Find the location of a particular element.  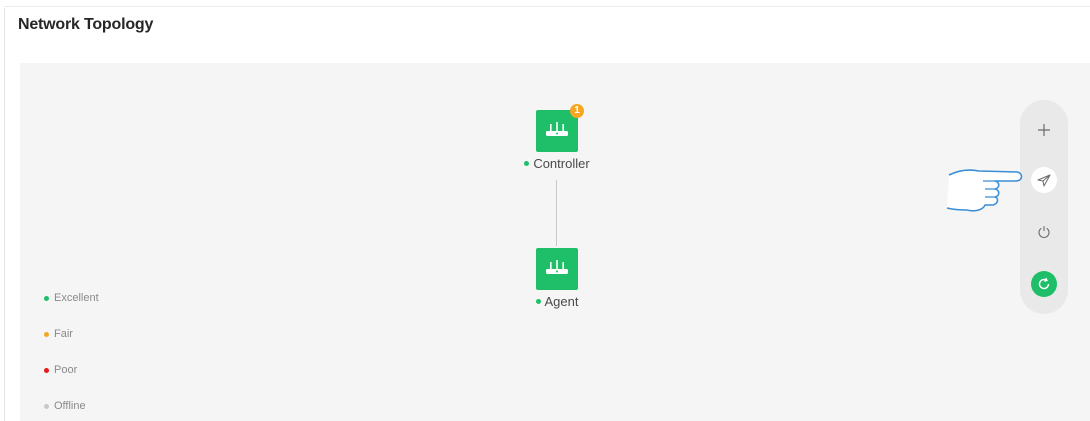

refresh-icon is located at coordinates (1044, 283).